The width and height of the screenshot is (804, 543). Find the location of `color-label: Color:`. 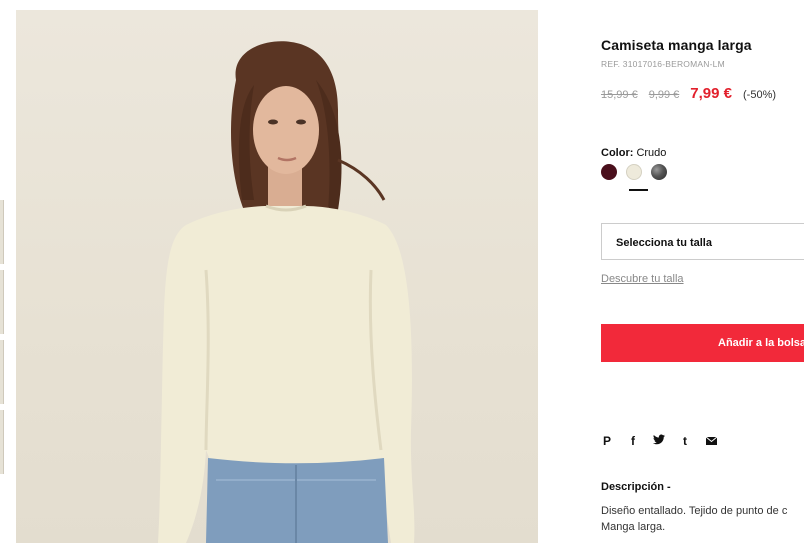

color-label: Color: is located at coordinates (617, 153).